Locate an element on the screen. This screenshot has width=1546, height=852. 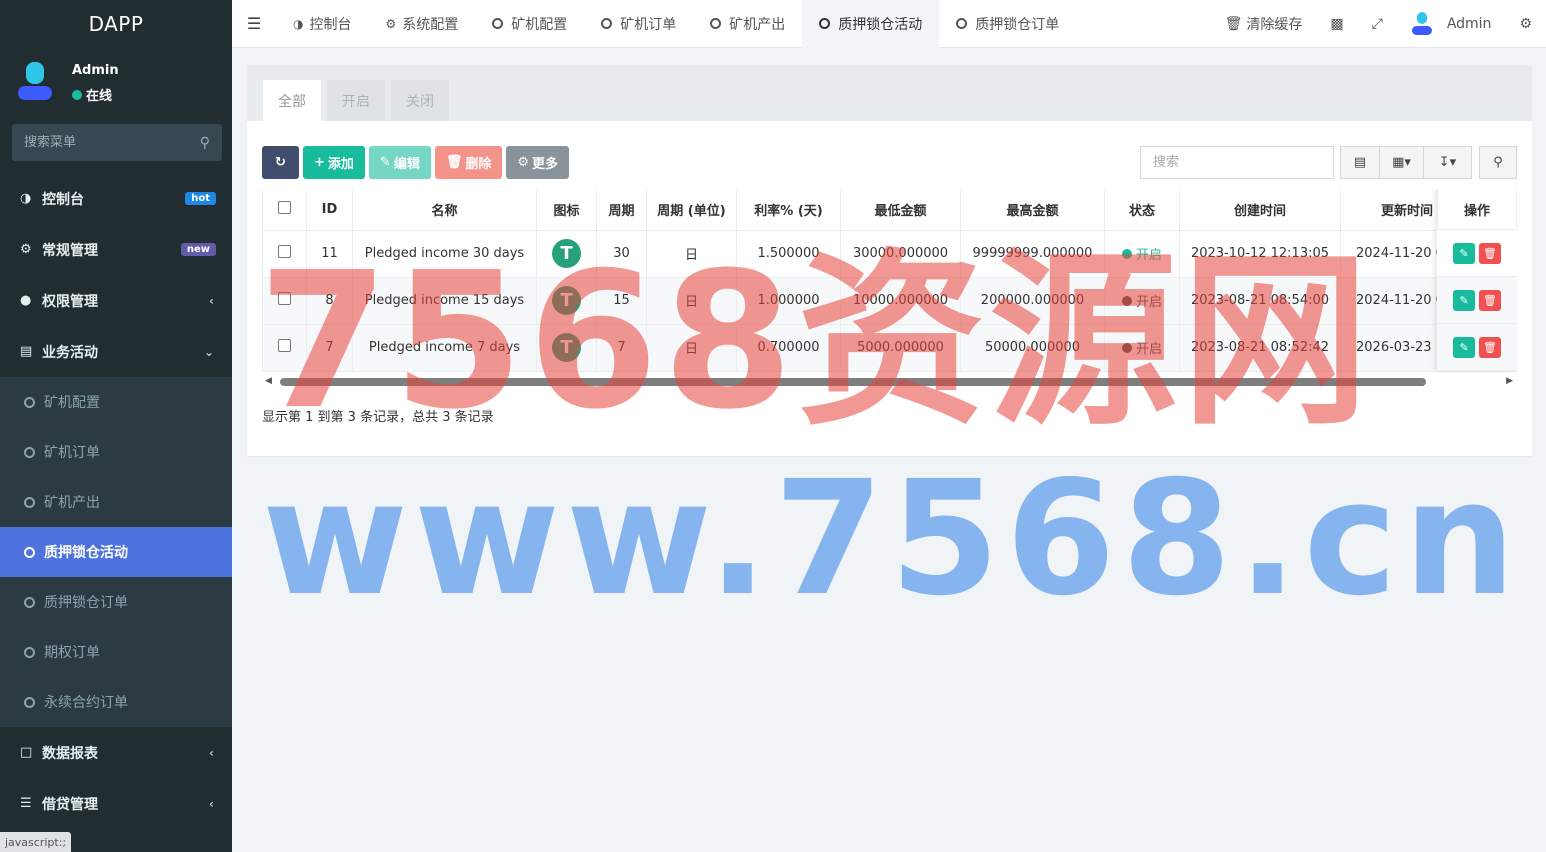
more-button: ⚙ 更多 is located at coordinates (538, 162).